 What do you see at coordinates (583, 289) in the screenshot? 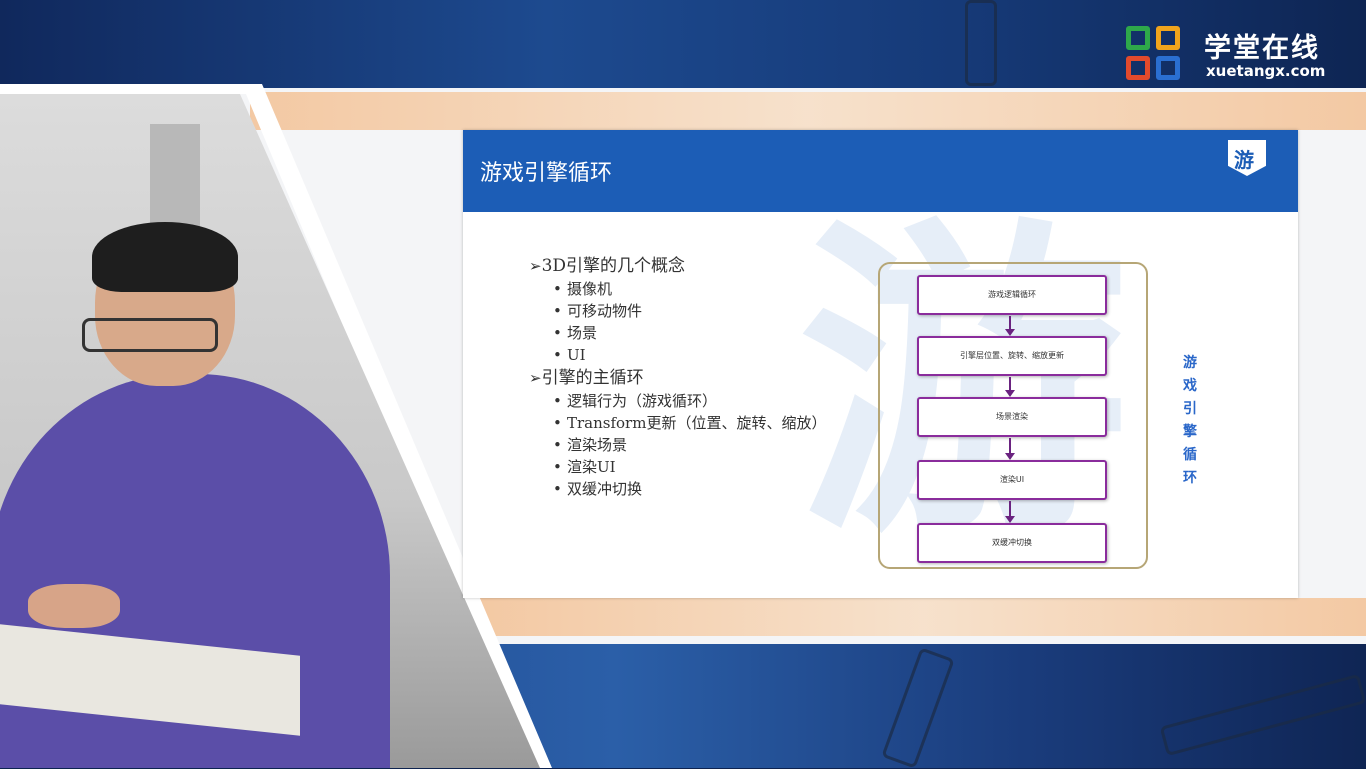
I see `list-item: • 摄像机` at bounding box center [583, 289].